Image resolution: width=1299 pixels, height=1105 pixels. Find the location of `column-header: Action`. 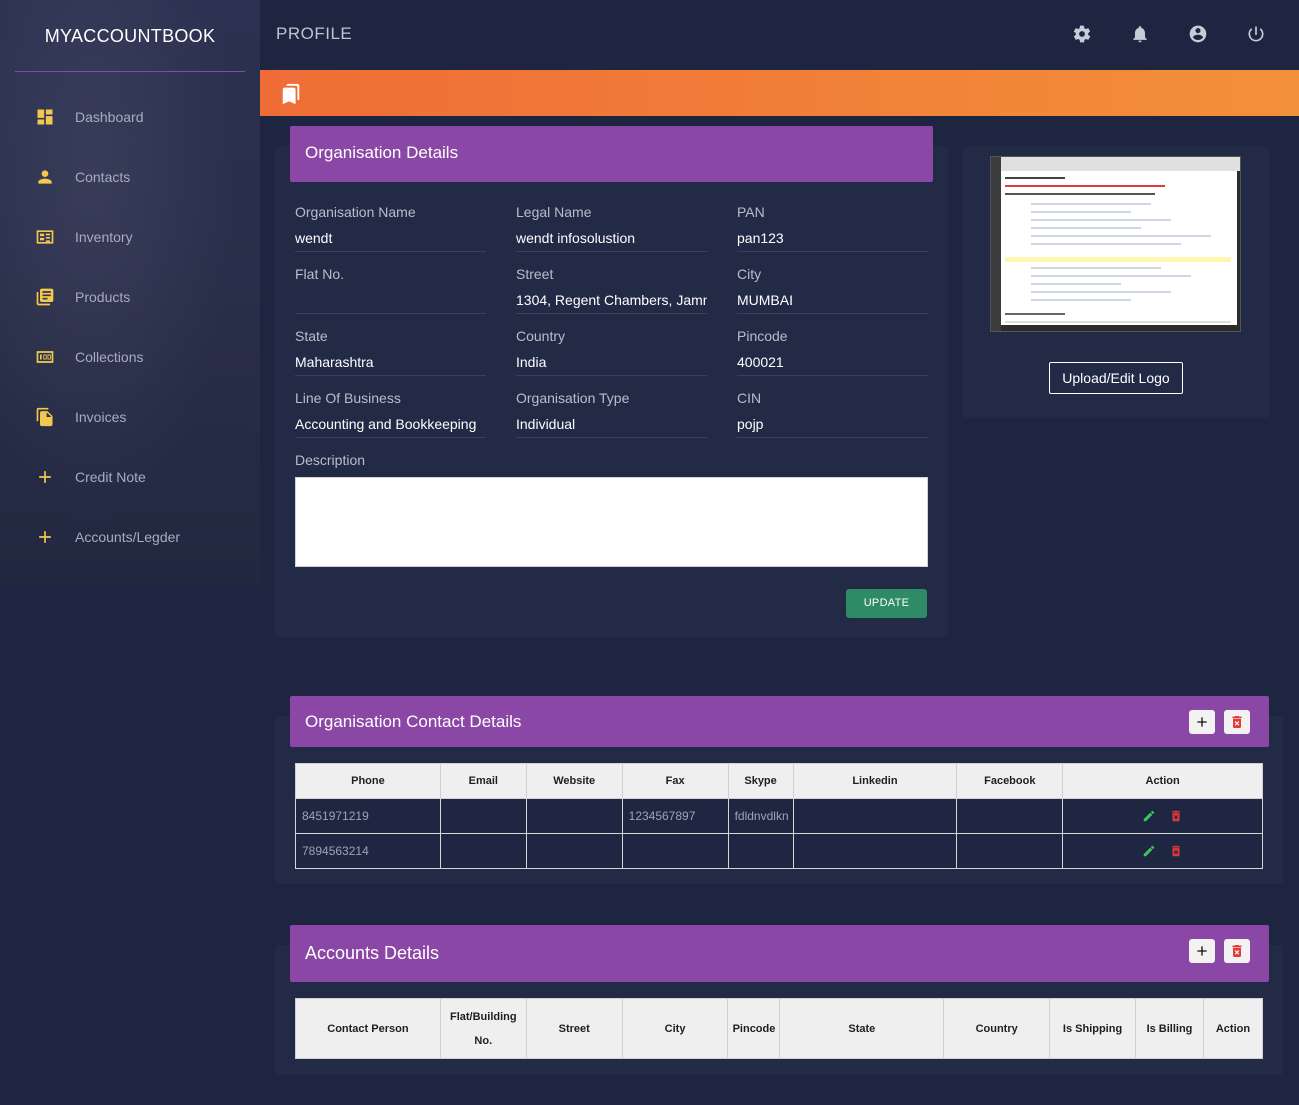

column-header: Action is located at coordinates (1162, 781).